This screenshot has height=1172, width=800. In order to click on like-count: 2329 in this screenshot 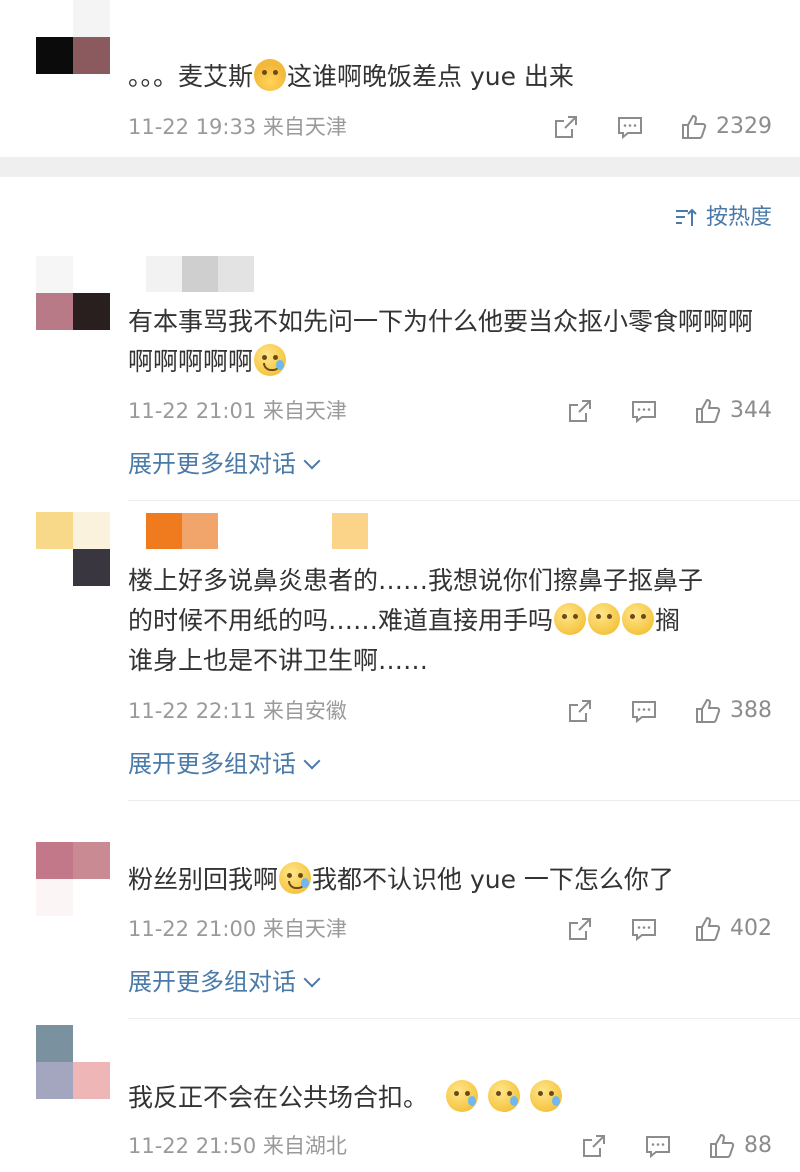, I will do `click(744, 126)`.